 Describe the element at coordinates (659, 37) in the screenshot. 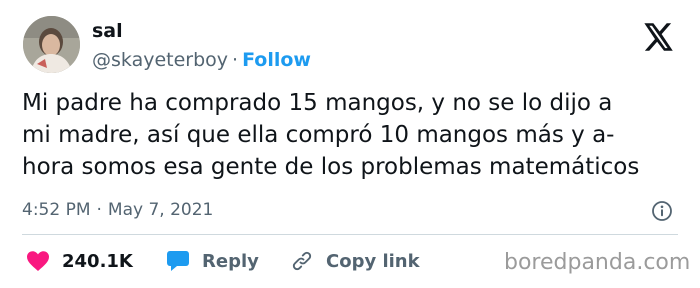

I see `x-logo-icon` at that location.